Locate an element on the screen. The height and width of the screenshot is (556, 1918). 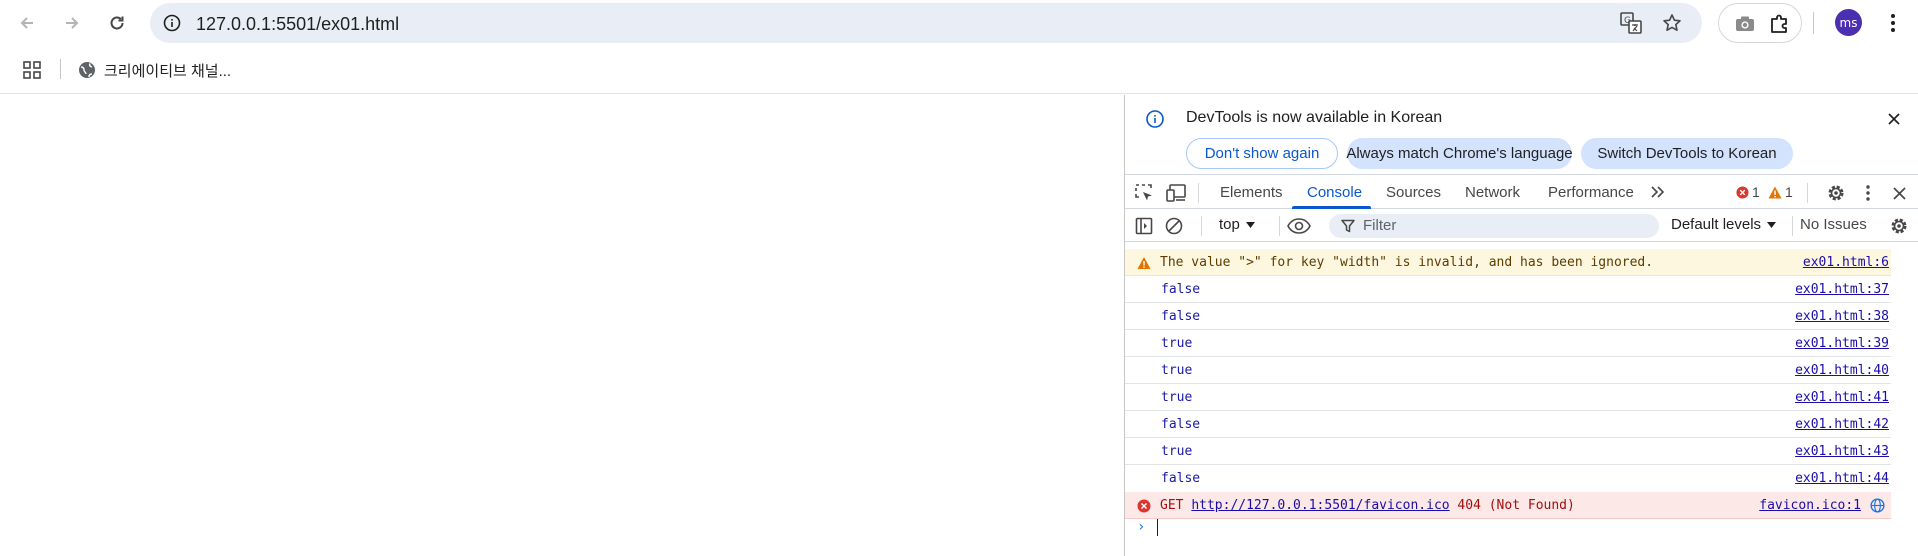
live-expression-button is located at coordinates (1299, 226).